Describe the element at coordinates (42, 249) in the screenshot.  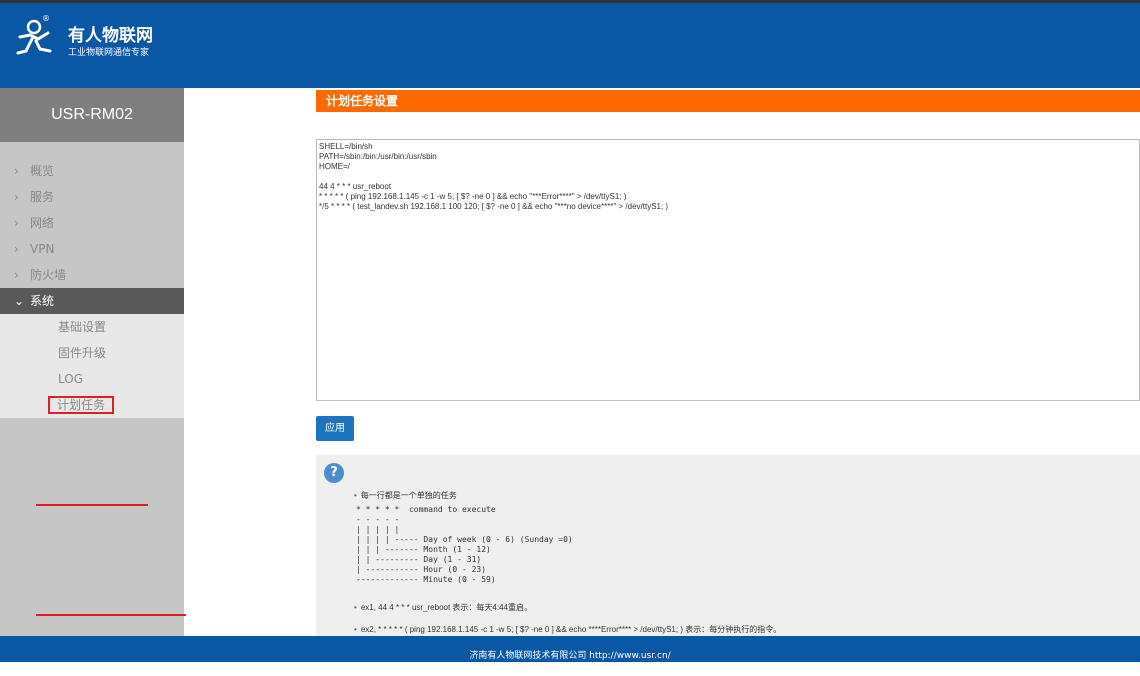
I see `sidebar-item-label: VPN` at that location.